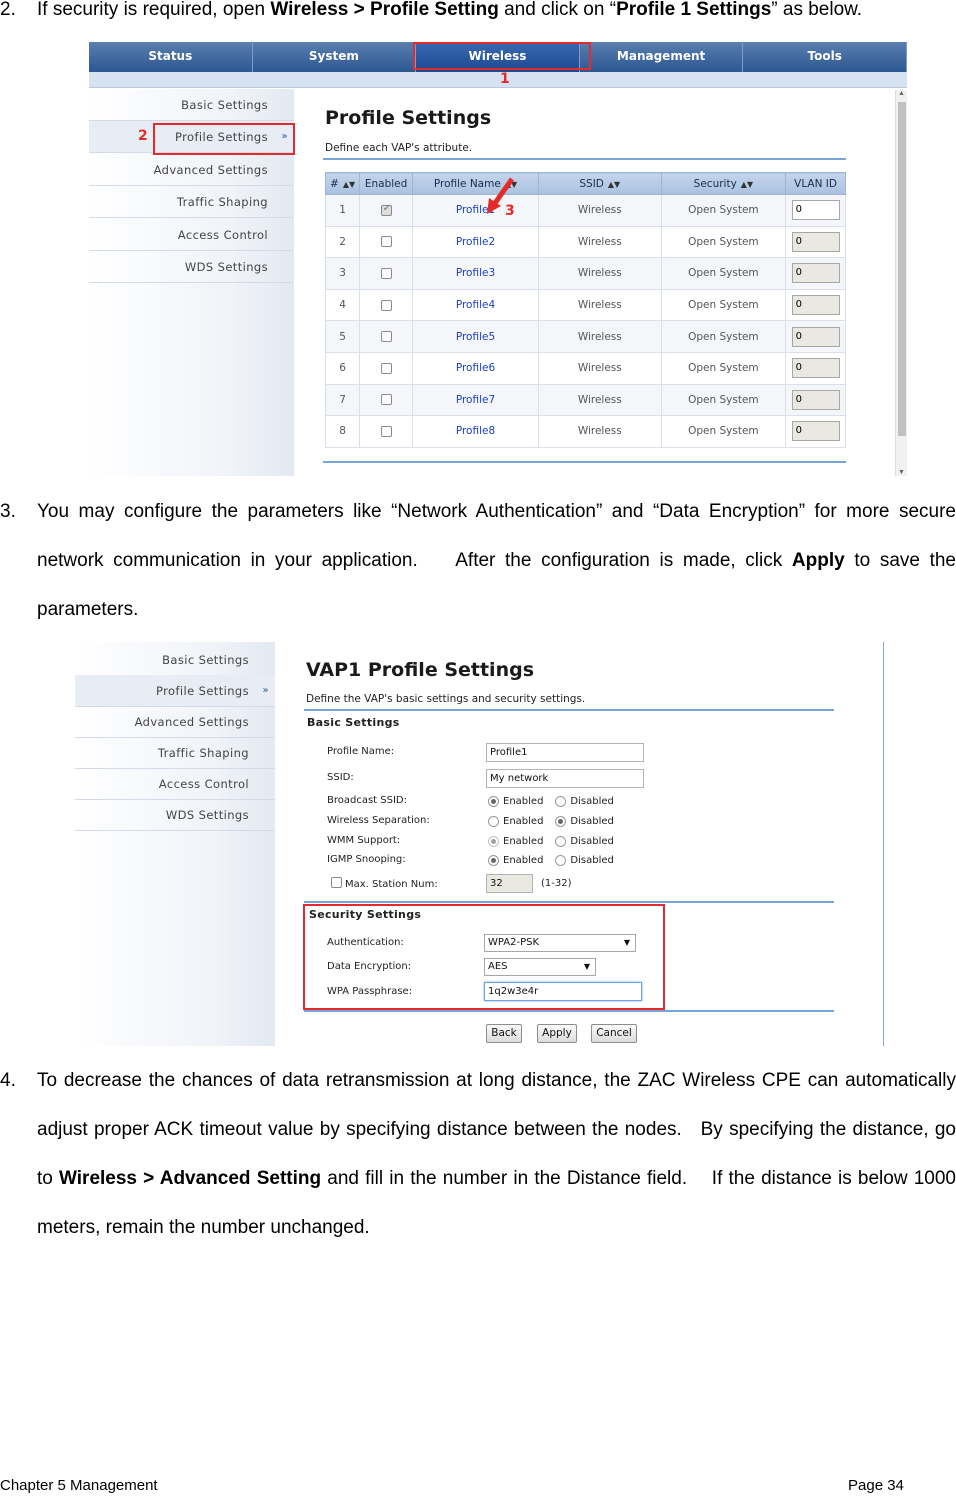 The height and width of the screenshot is (1497, 956). What do you see at coordinates (902, 269) in the screenshot?
I see `scrollbar-thumb` at bounding box center [902, 269].